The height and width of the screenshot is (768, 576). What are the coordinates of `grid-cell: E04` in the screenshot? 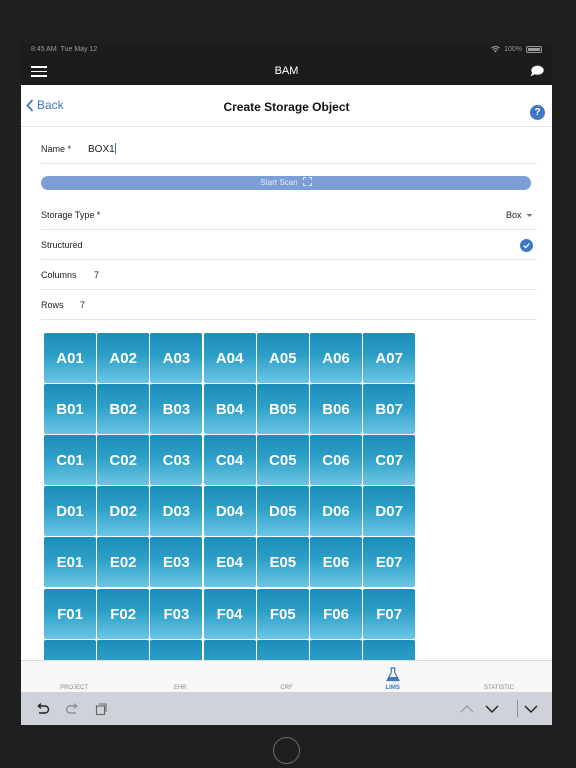 It's located at (229, 562).